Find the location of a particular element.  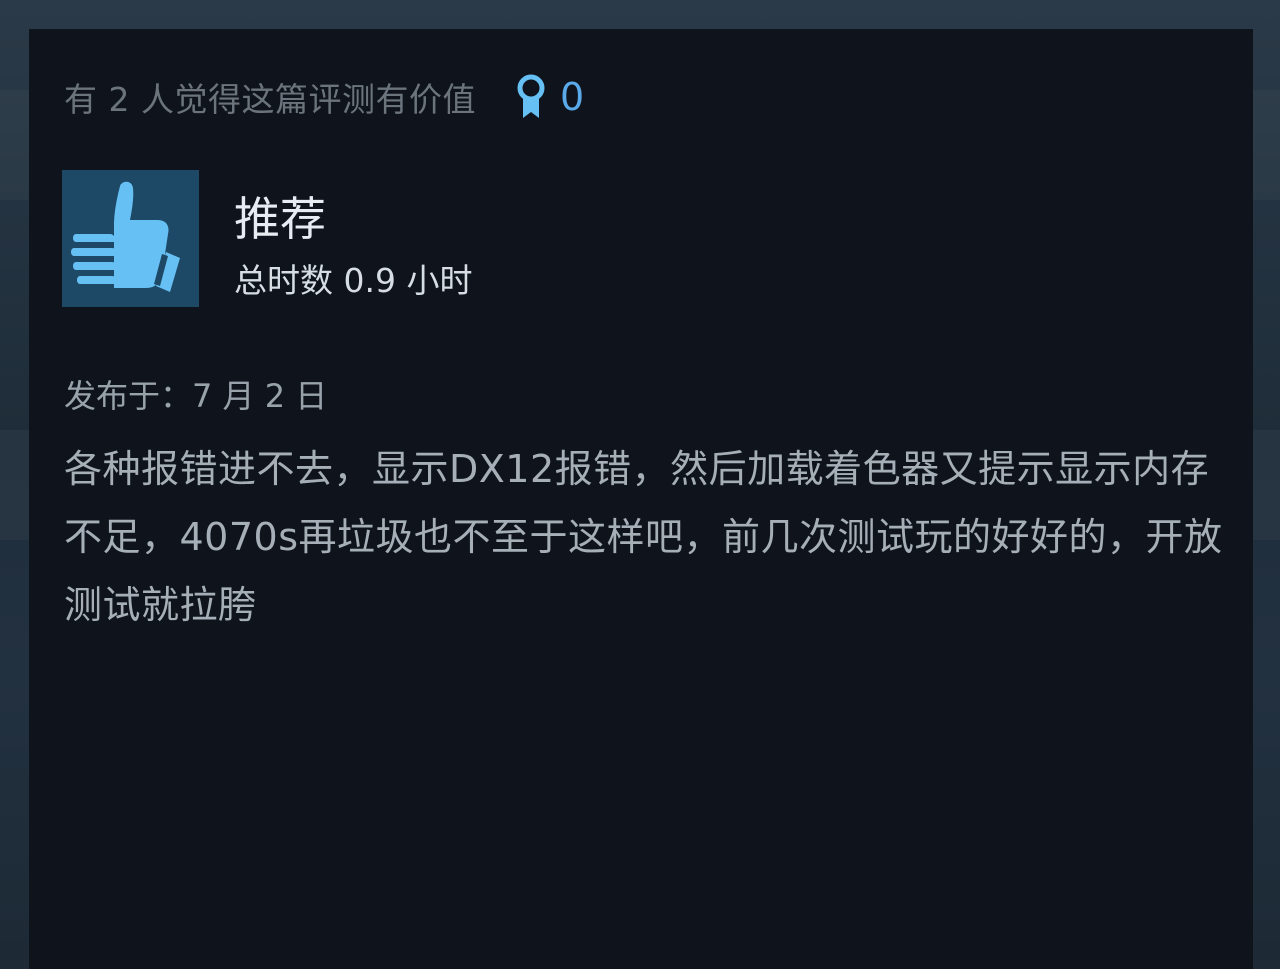

helpful-row: 有 2 人觉得这篇评测有价值 0 is located at coordinates (324, 97).